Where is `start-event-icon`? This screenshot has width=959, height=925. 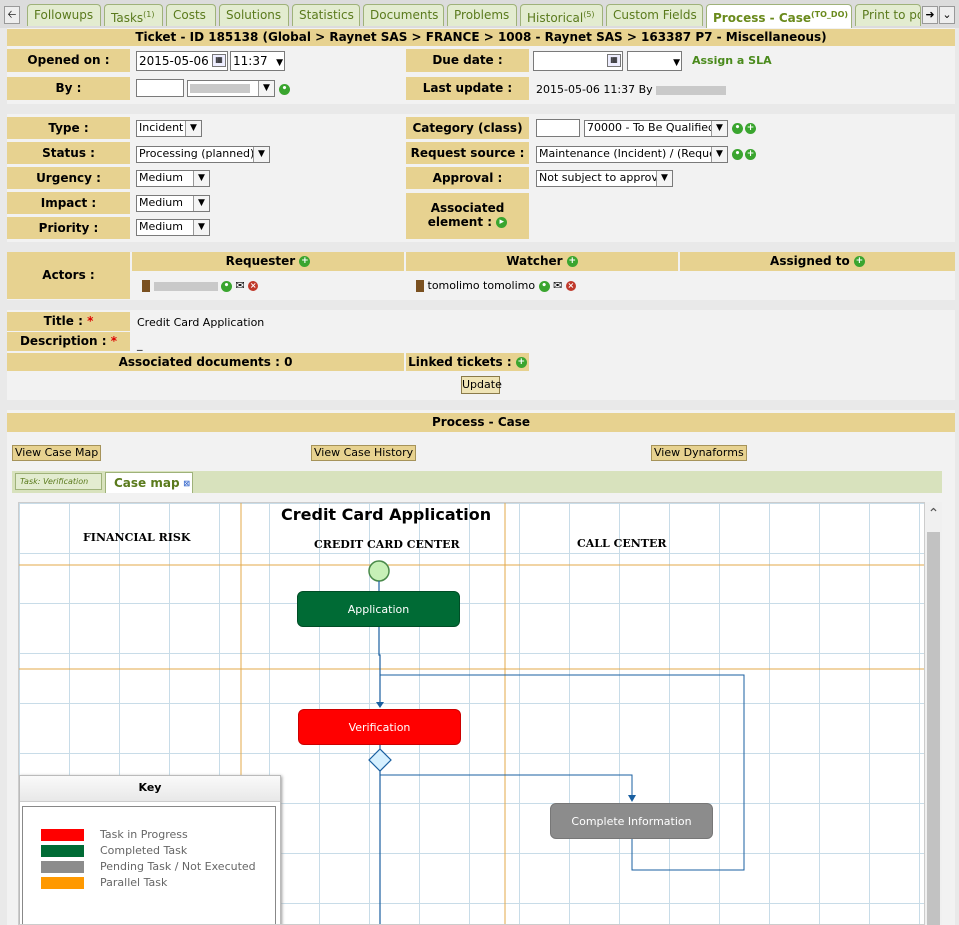
start-event-icon is located at coordinates (379, 571).